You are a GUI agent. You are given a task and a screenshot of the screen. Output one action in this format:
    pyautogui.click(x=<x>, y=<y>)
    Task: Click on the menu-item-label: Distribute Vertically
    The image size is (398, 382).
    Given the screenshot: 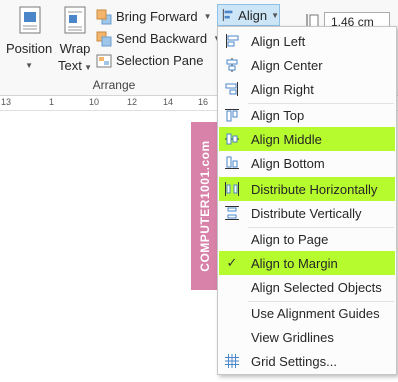 What is the action you would take?
    pyautogui.click(x=306, y=213)
    